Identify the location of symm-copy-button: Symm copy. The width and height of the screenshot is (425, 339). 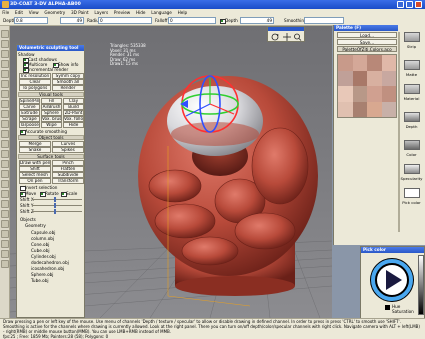
(68, 76).